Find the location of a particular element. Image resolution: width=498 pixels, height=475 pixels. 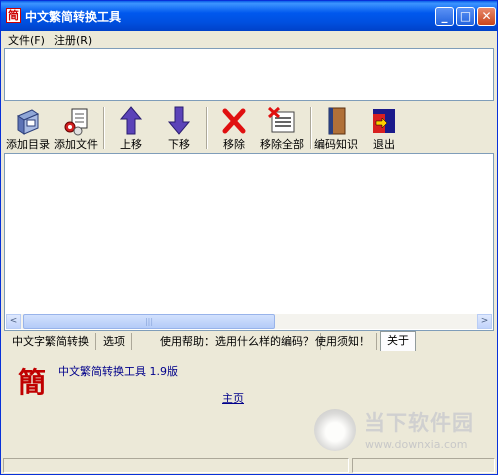

watermark: 当下软件园 www.downxia.com is located at coordinates (404, 432).